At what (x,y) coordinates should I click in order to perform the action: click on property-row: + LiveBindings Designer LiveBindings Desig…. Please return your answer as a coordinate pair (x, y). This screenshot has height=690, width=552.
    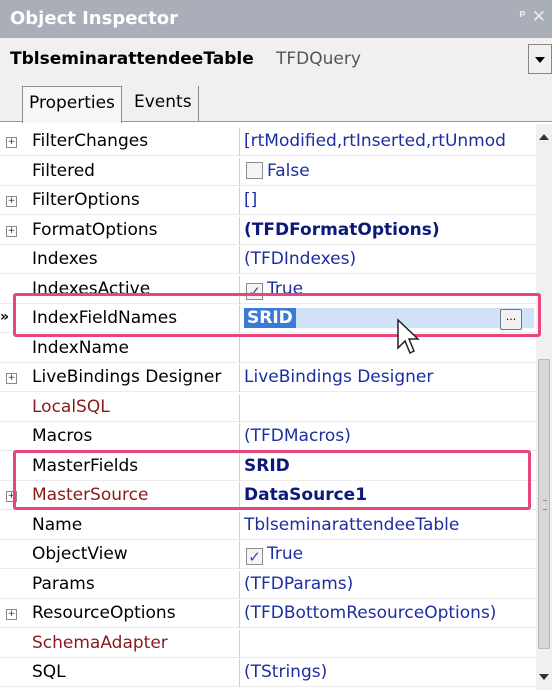
    Looking at the image, I should click on (268, 378).